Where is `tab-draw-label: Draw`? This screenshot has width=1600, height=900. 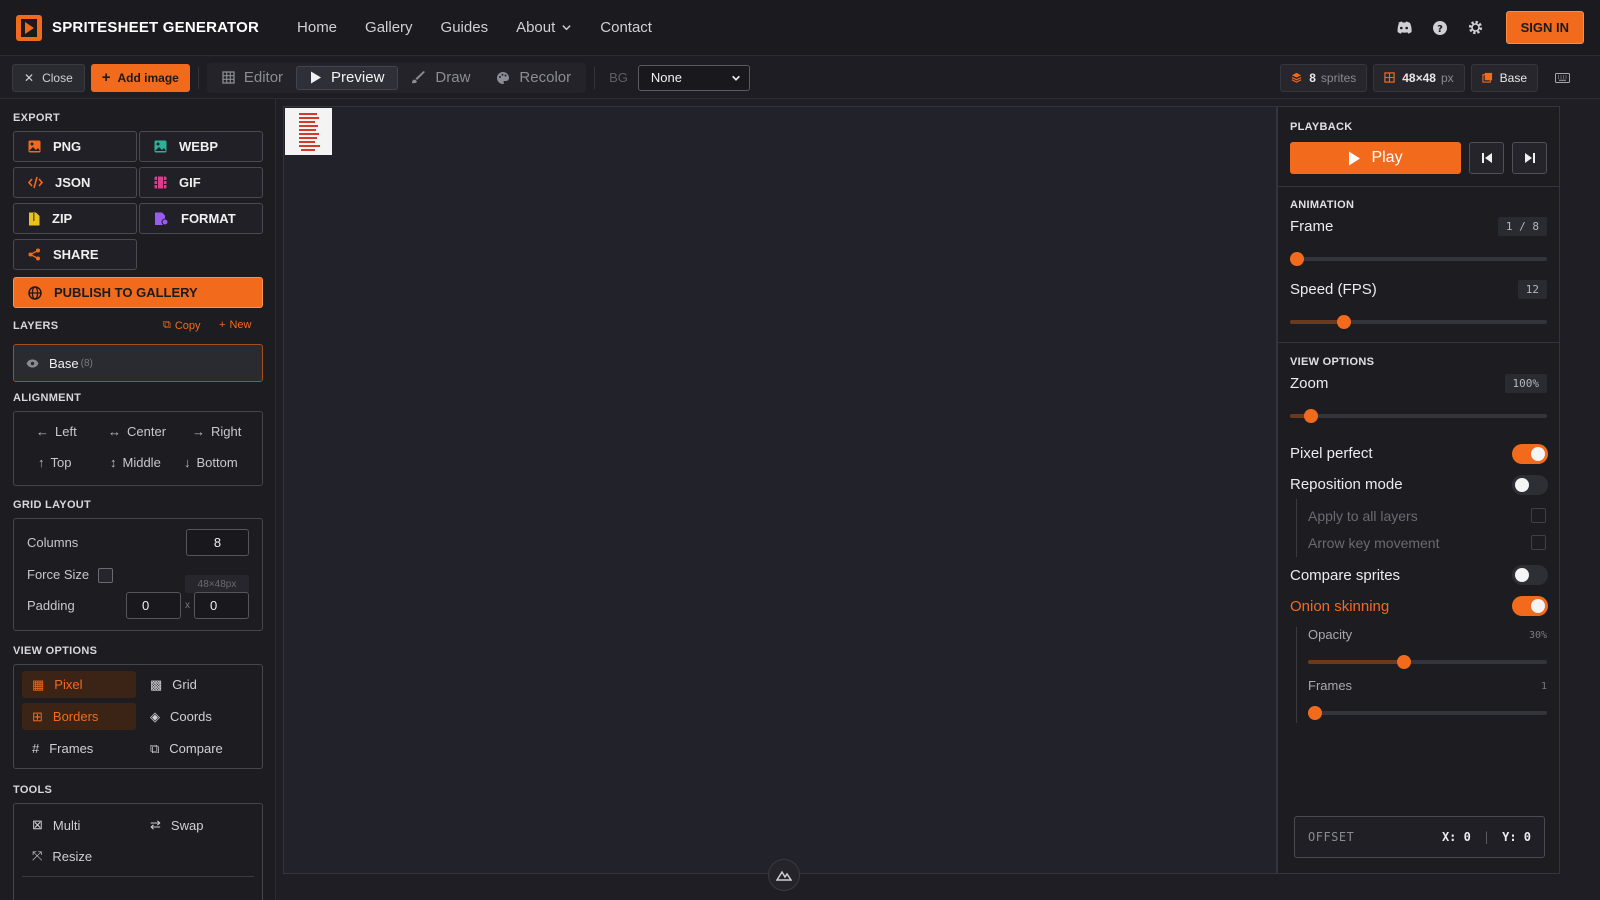 tab-draw-label: Draw is located at coordinates (453, 77).